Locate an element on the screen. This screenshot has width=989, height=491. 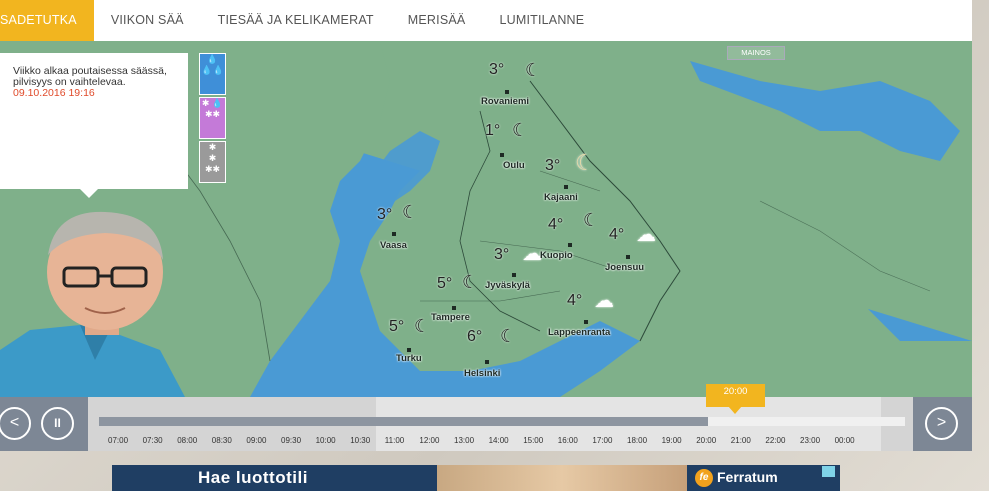
moon-icon: ☾ is located at coordinates (585, 162).